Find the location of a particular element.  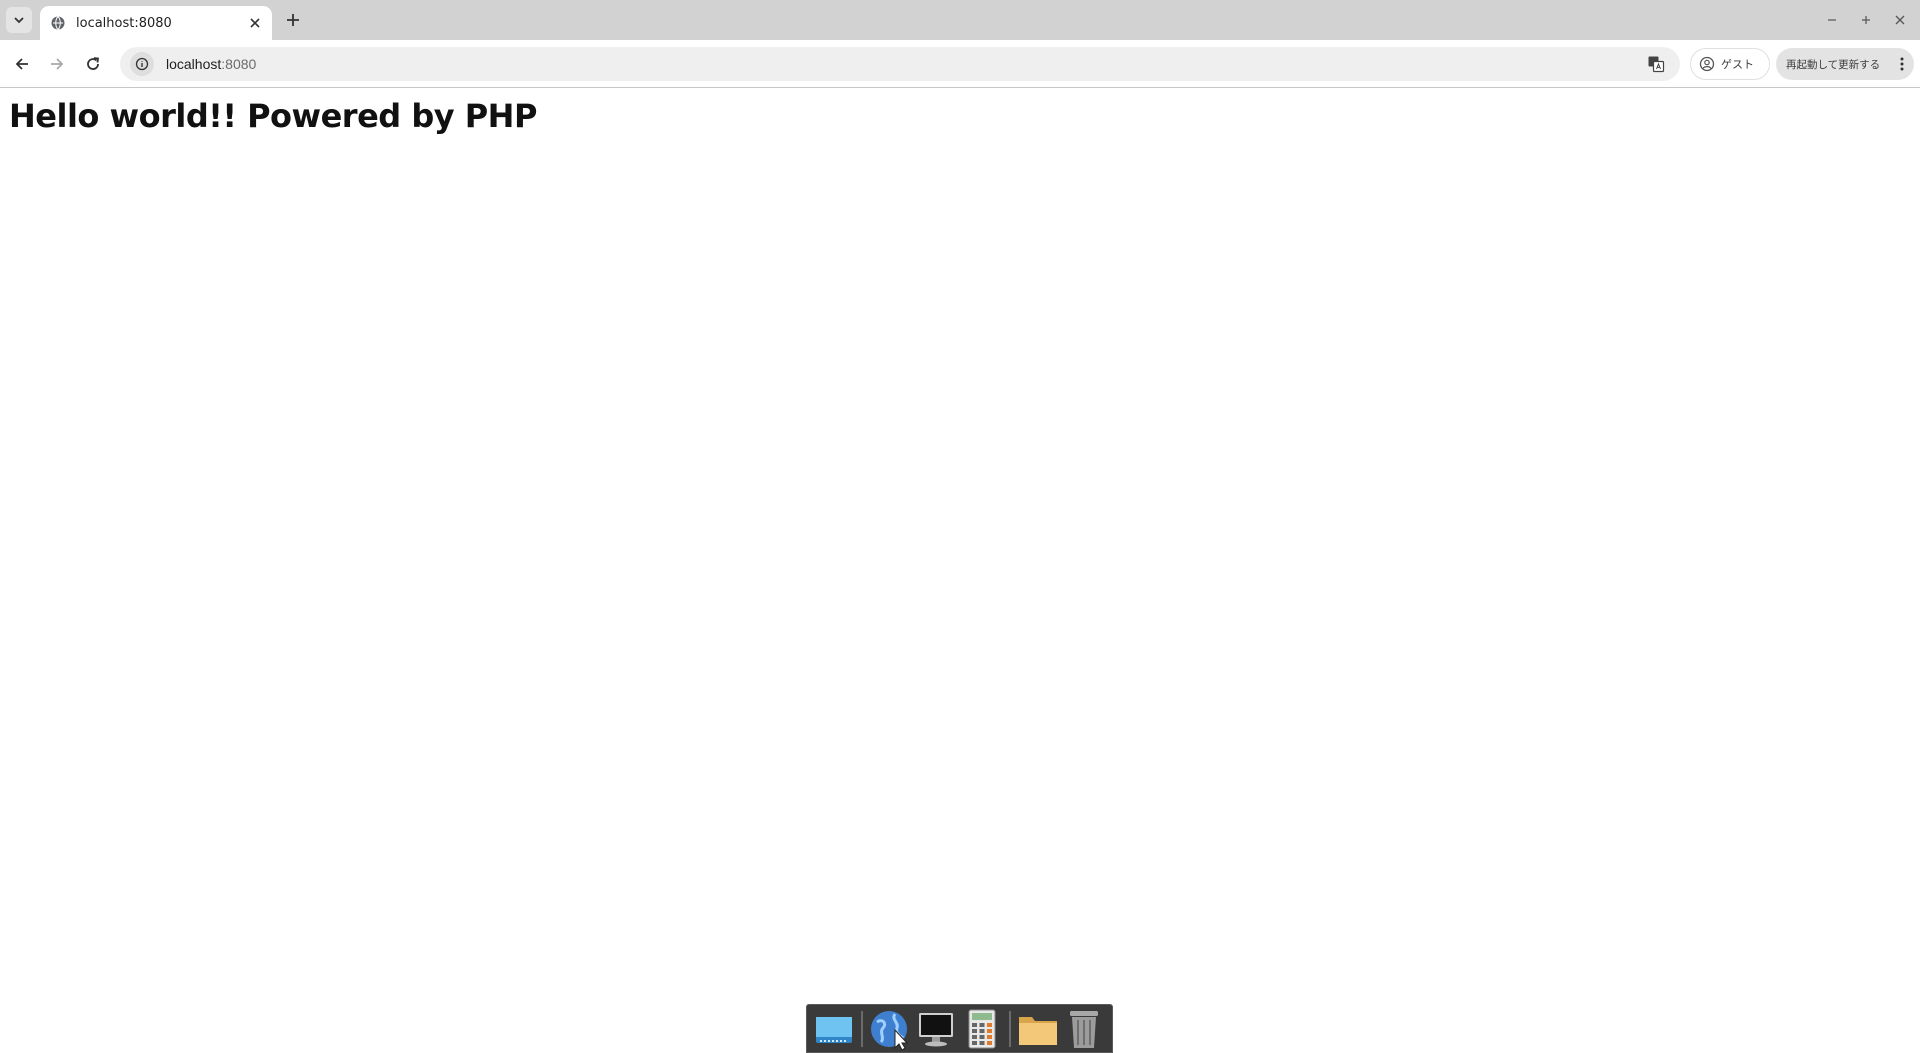

terminal-icon is located at coordinates (936, 1029).